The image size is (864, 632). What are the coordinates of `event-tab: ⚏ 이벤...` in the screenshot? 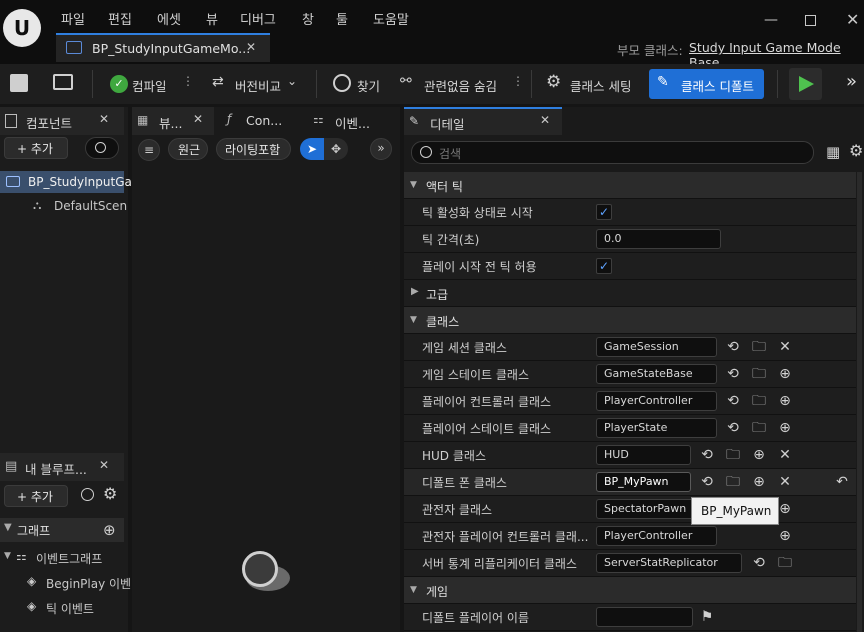 It's located at (352, 121).